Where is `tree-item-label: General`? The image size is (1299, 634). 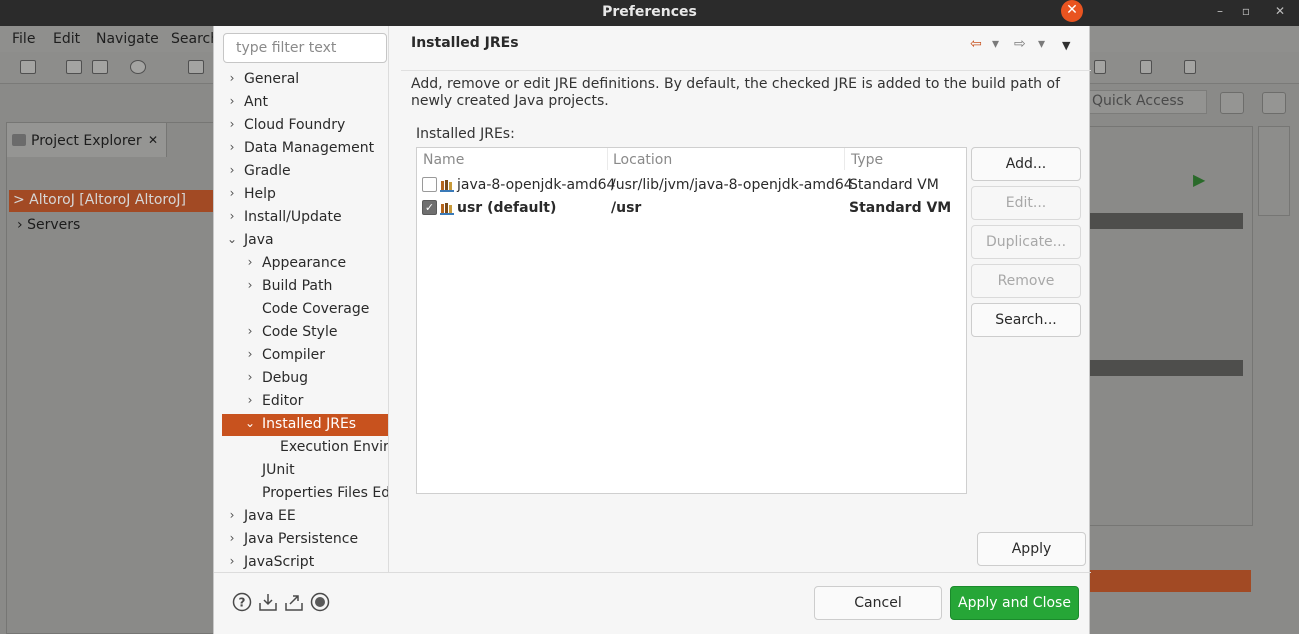
tree-item-label: General is located at coordinates (272, 79).